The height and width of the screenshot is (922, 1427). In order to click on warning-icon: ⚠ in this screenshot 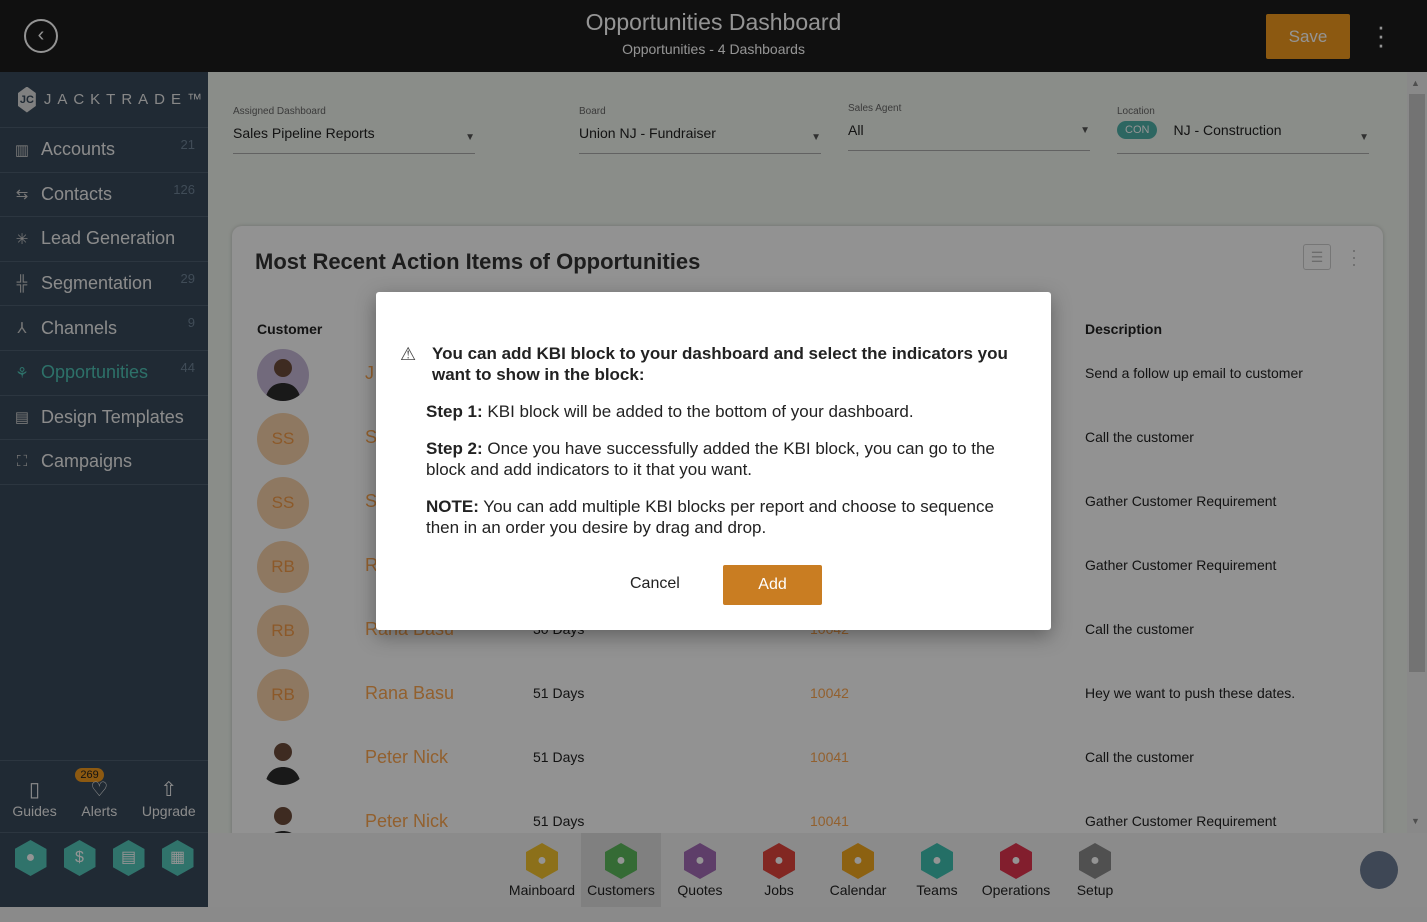, I will do `click(408, 354)`.